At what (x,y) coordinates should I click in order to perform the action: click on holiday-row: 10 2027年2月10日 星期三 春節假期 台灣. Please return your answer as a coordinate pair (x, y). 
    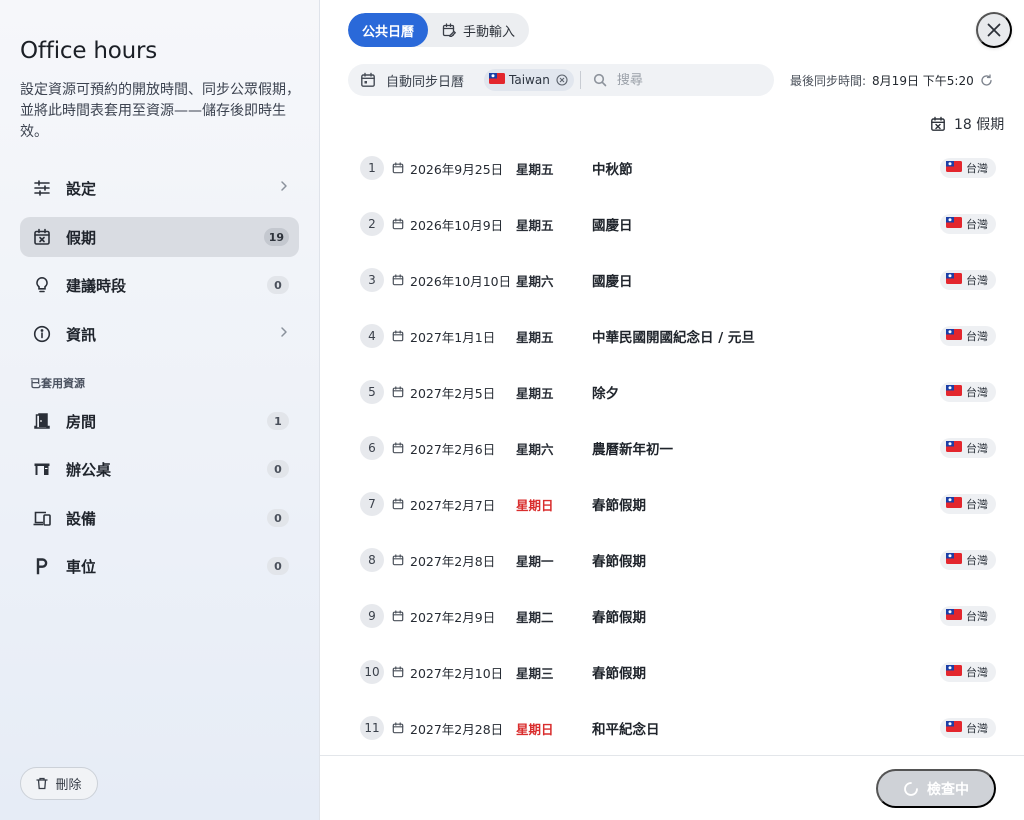
    Looking at the image, I should click on (672, 672).